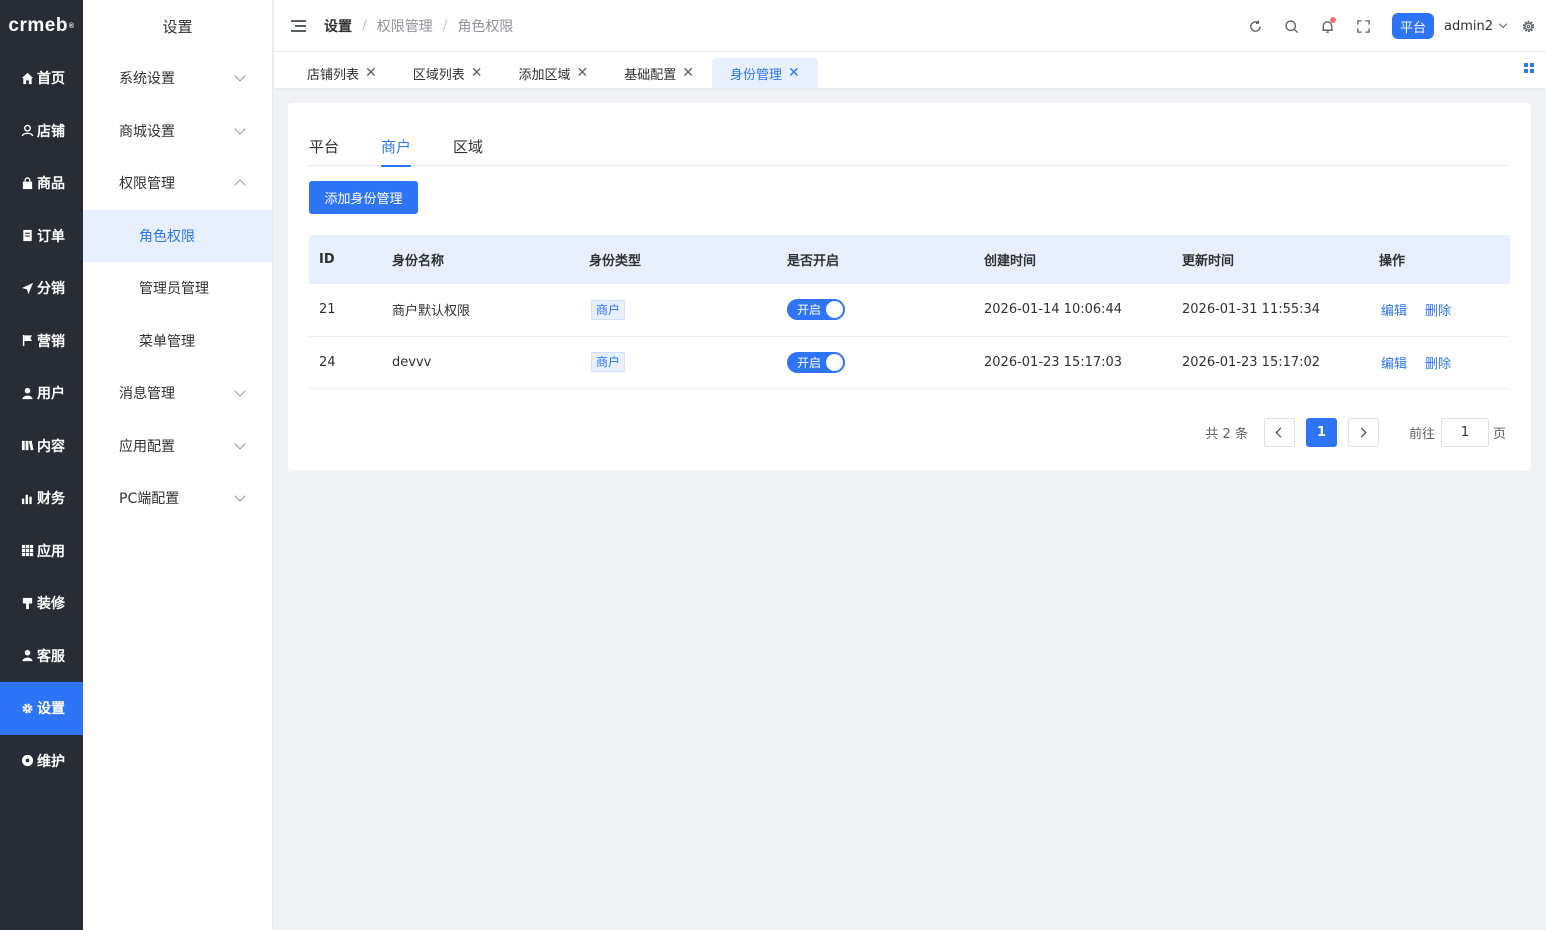 The width and height of the screenshot is (1546, 930). Describe the element at coordinates (765, 73) in the screenshot. I see `page-tab-identity-management: 身份管理 ✕` at that location.